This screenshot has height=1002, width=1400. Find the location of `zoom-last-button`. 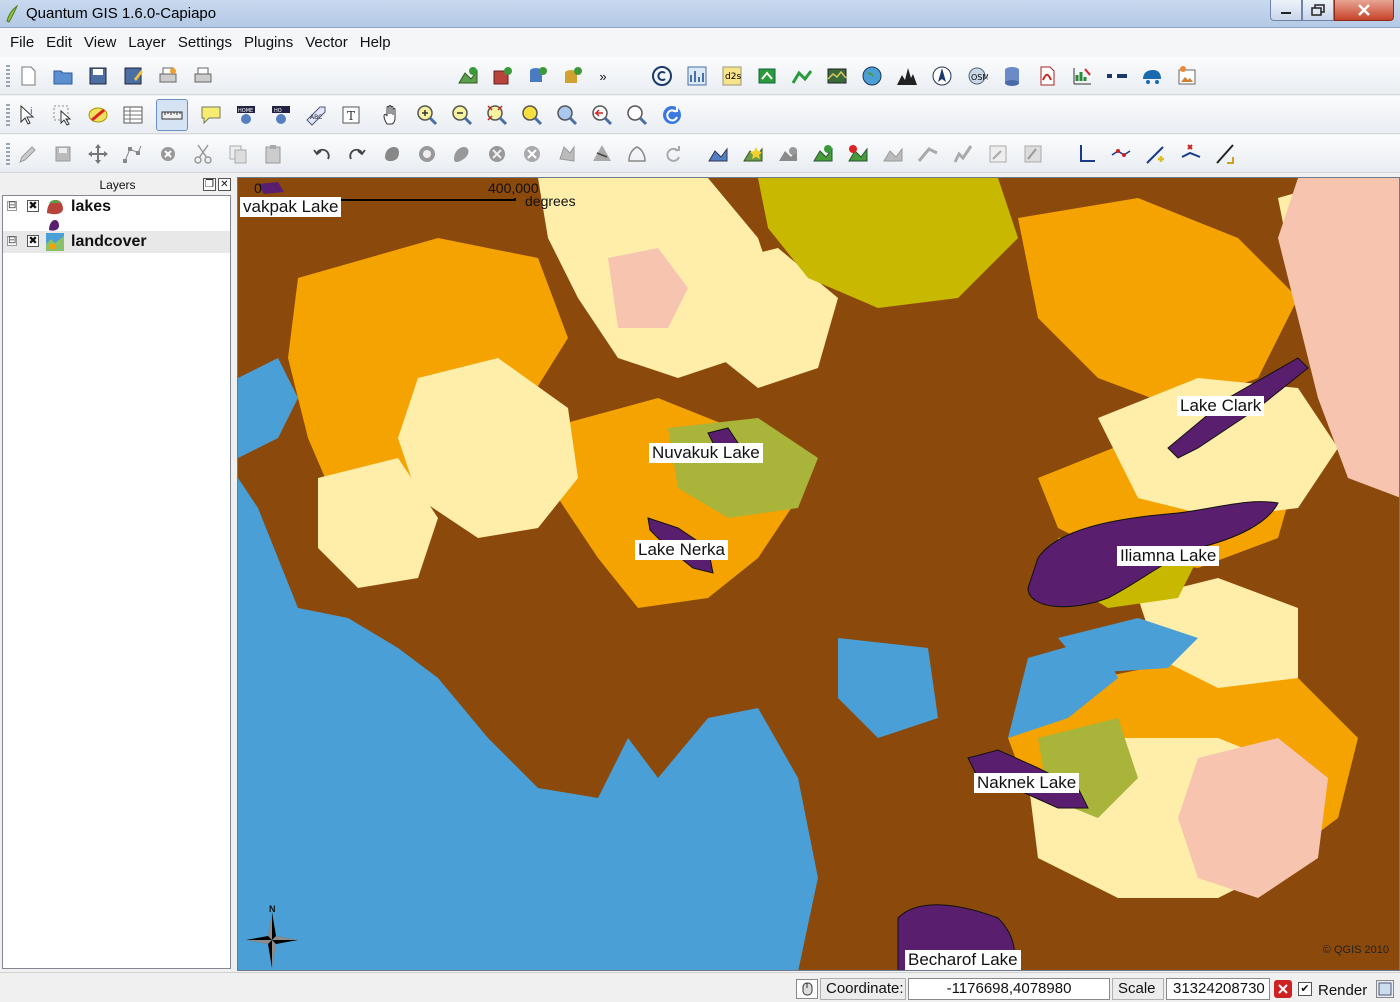

zoom-last-button is located at coordinates (602, 115).